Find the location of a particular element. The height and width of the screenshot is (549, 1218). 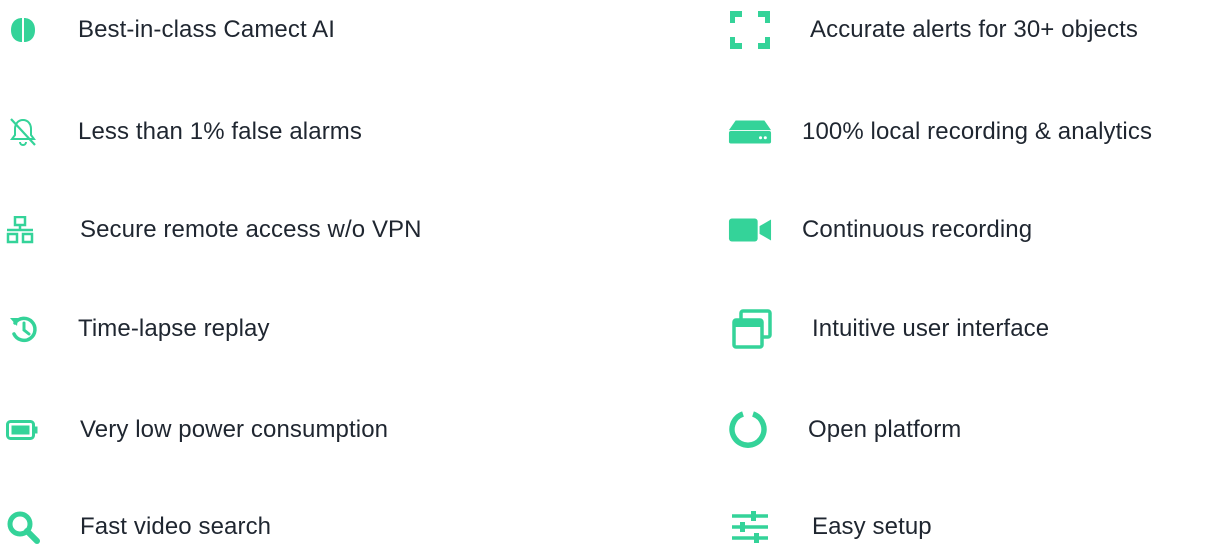

feature-label: Very low power consumption is located at coordinates (234, 429).